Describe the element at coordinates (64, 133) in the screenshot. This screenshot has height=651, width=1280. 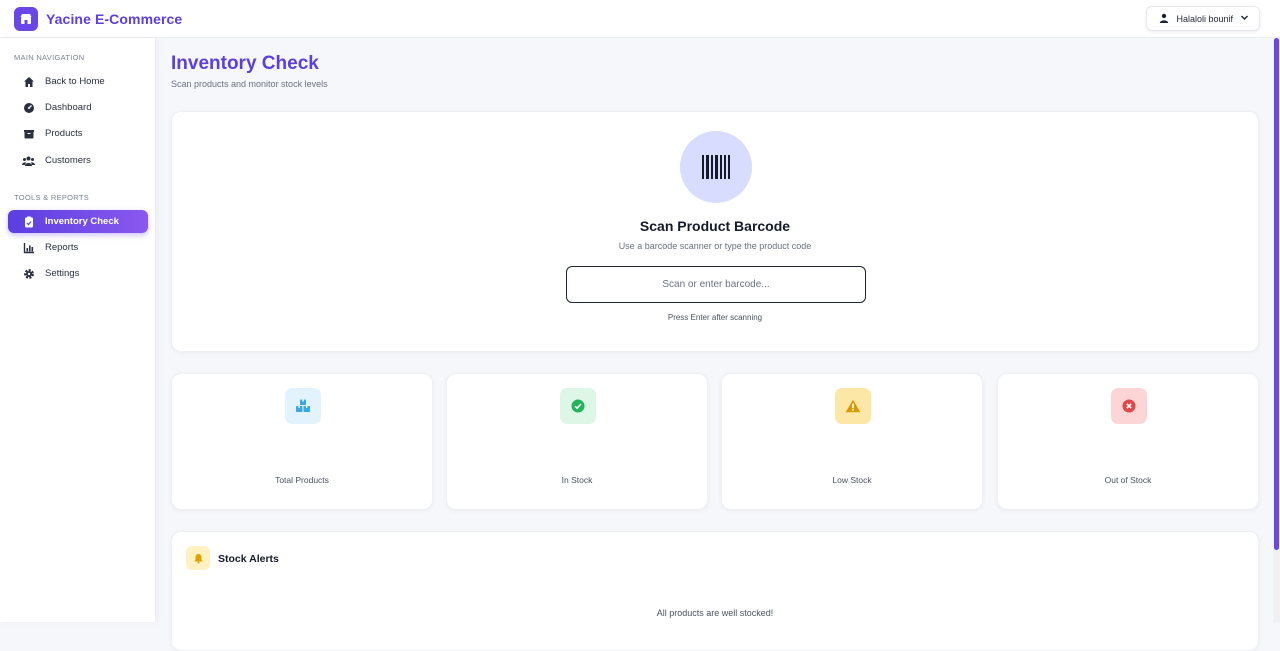
I see `sidebar-item-label: Products` at that location.